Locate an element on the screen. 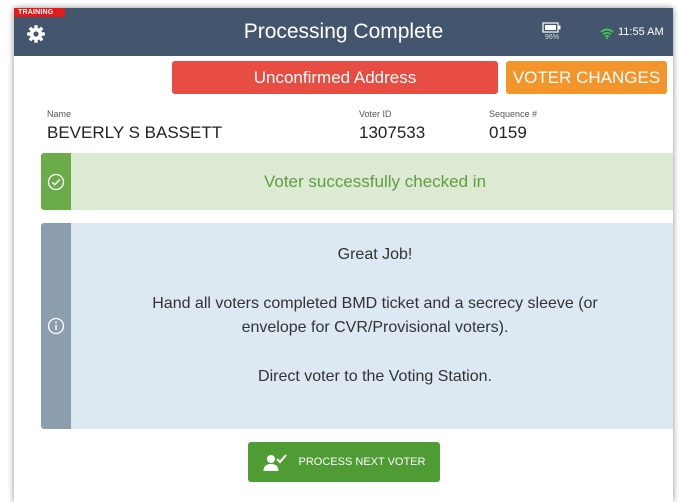  info-circle-icon is located at coordinates (56, 326).